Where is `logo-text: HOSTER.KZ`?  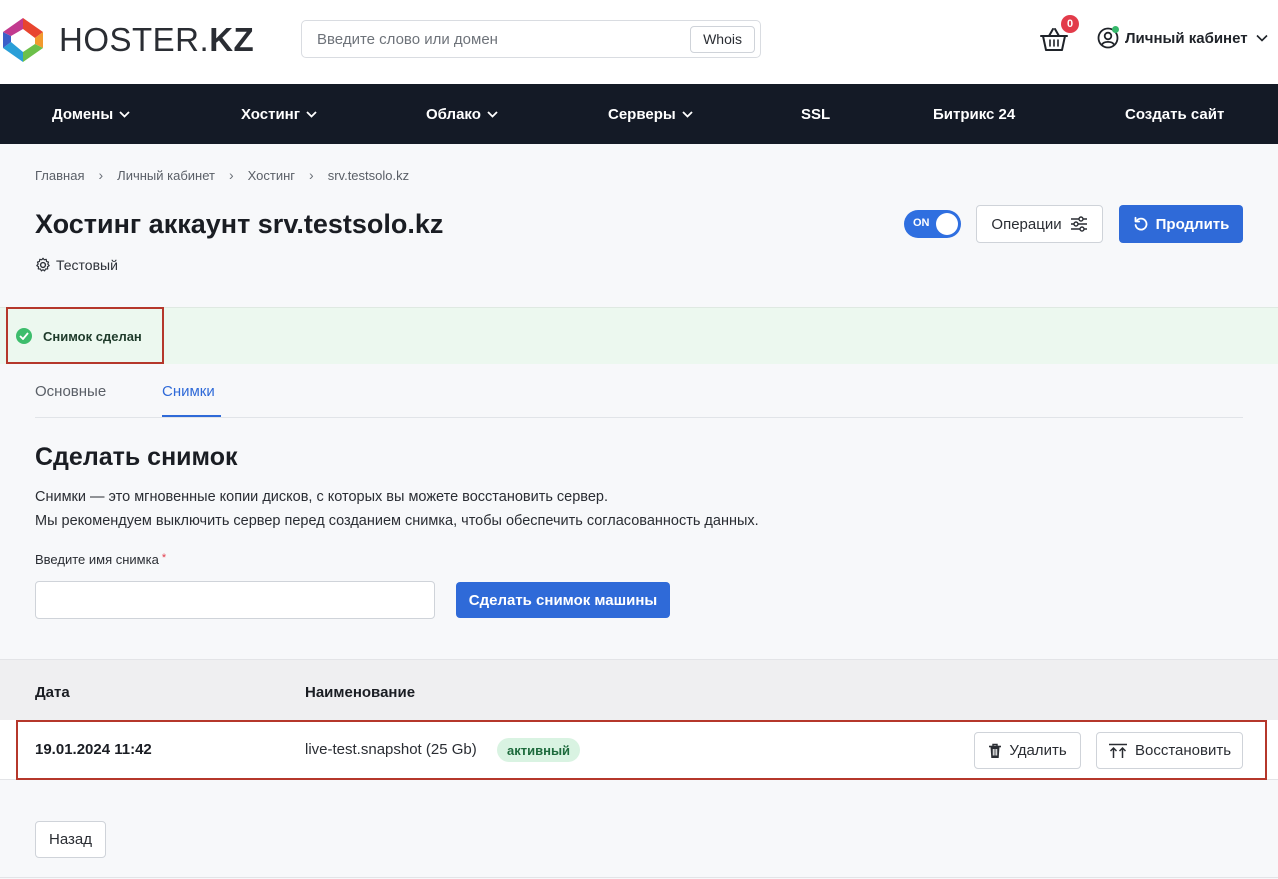
logo-text: HOSTER.KZ is located at coordinates (157, 39).